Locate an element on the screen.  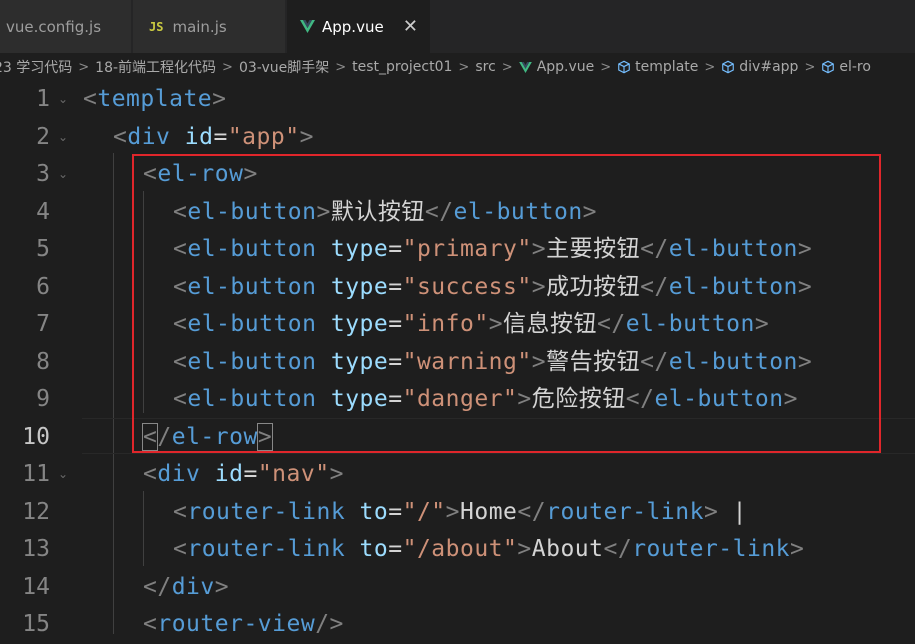
breadcrumb-label: test_project01 is located at coordinates (402, 67).